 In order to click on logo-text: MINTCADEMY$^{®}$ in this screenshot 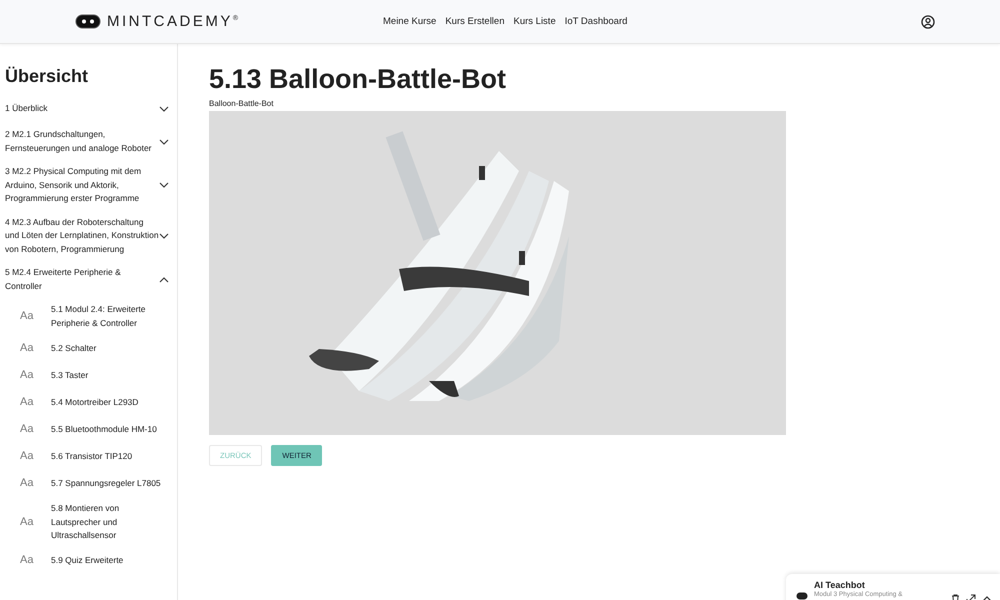, I will do `click(174, 21)`.